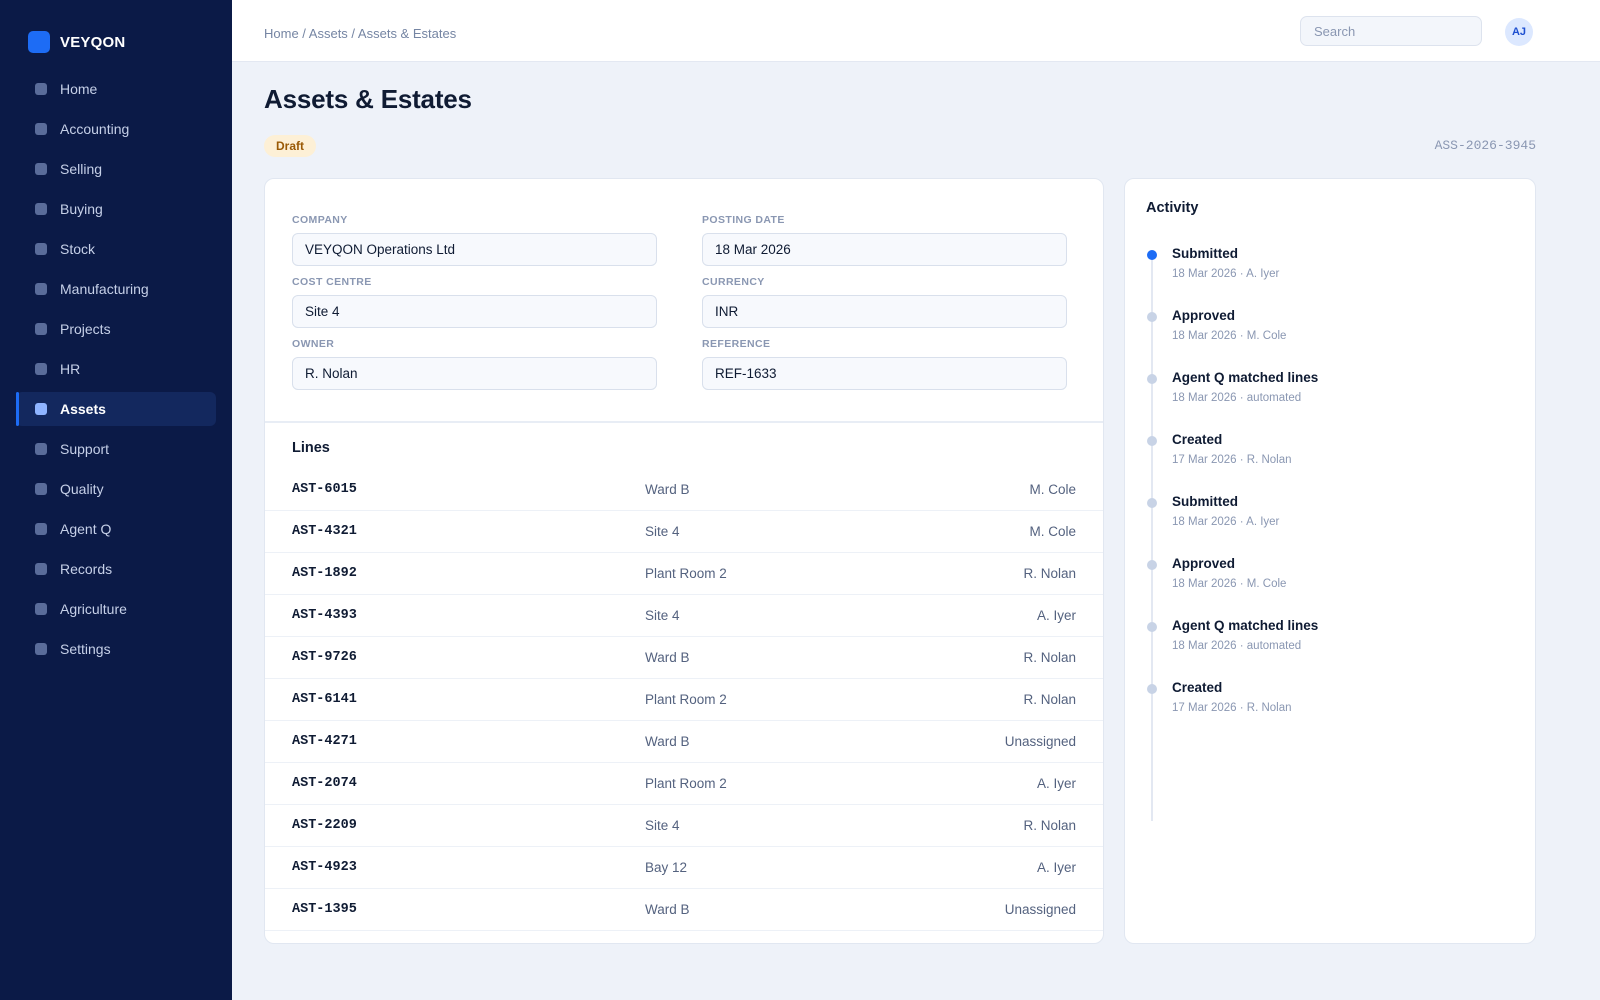 The image size is (1600, 1000). Describe the element at coordinates (311, 448) in the screenshot. I see `lines-title: Lines` at that location.